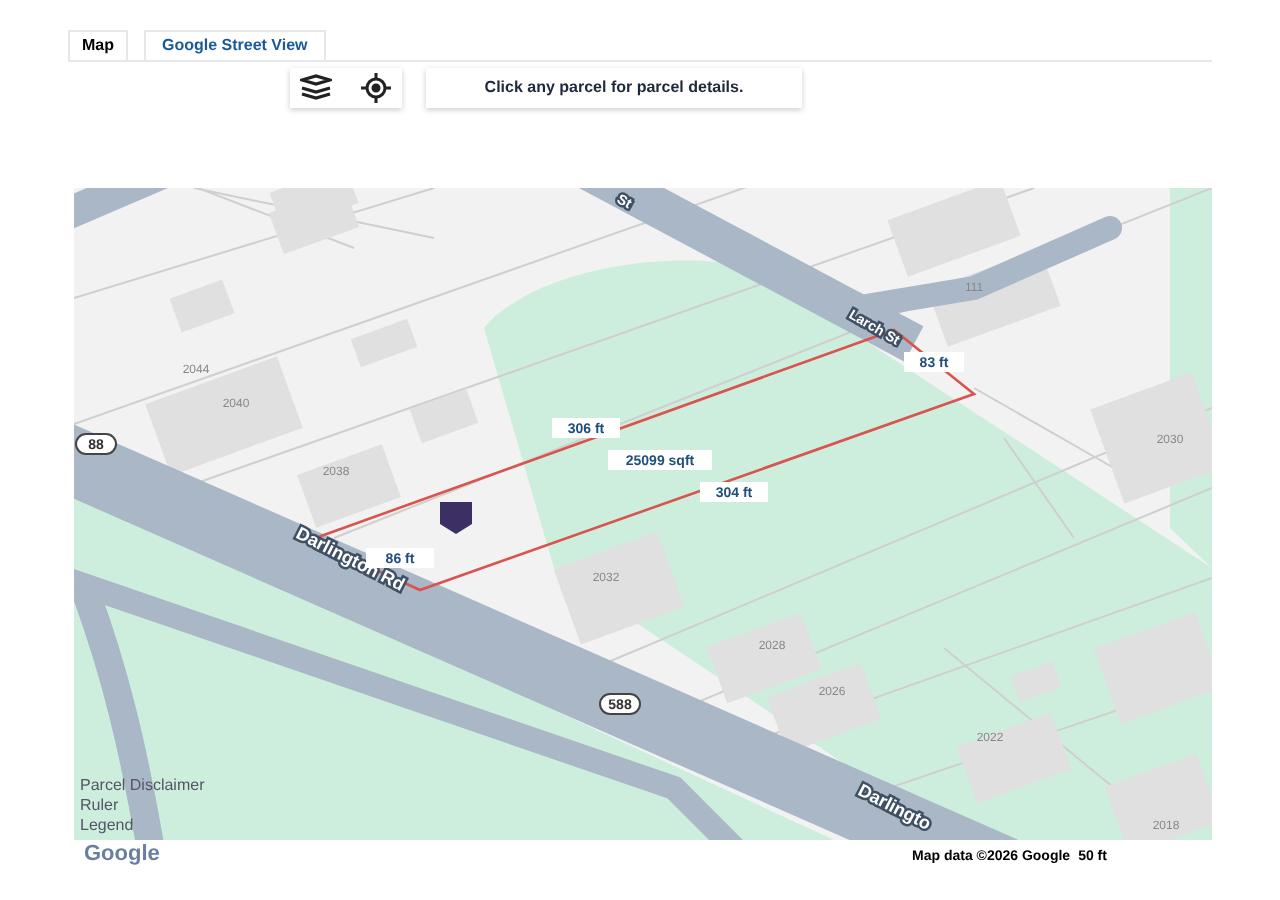 The height and width of the screenshot is (900, 1280). What do you see at coordinates (376, 88) in the screenshot?
I see `locate-icon` at bounding box center [376, 88].